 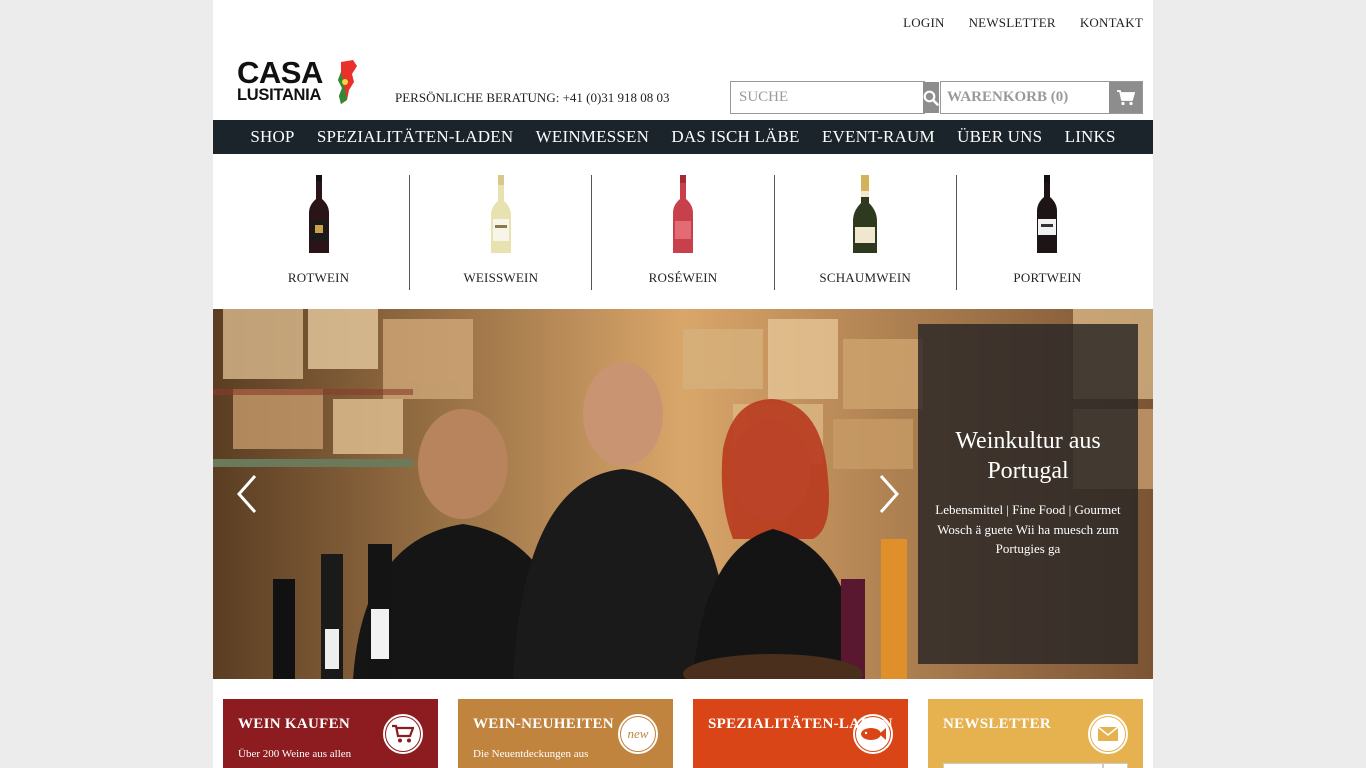 I want to click on hero-title: Weinkultur aus Portugal, so click(x=1028, y=456).